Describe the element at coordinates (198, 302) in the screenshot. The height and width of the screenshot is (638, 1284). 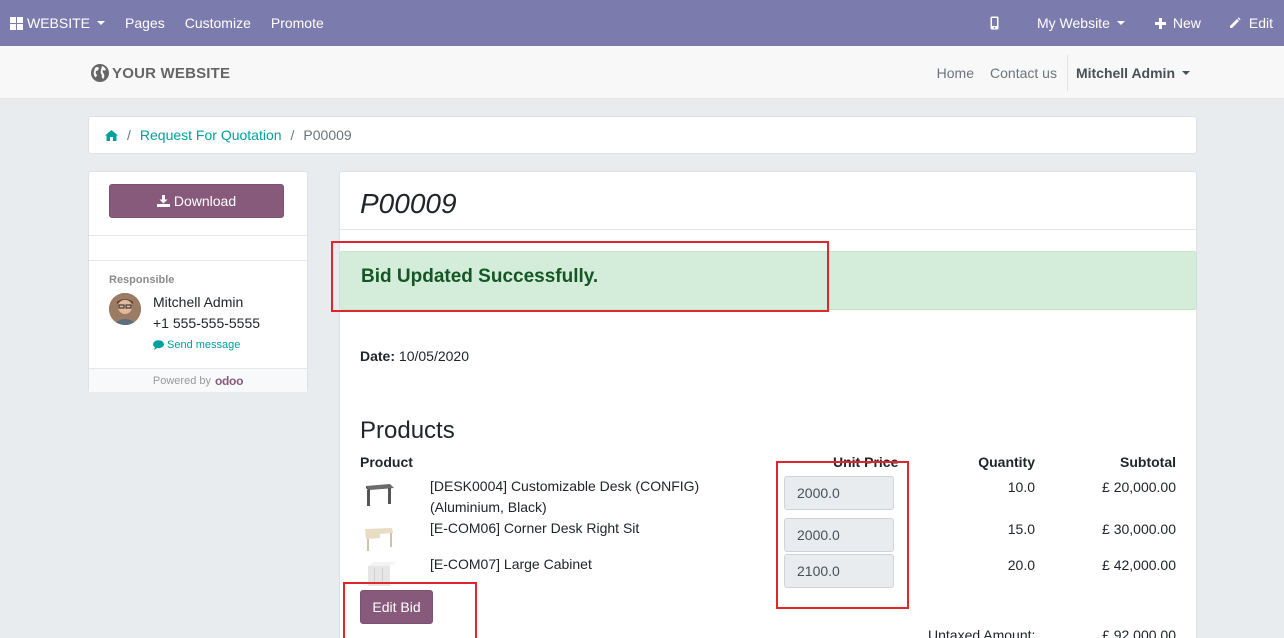
I see `responsible-name: Mitchell Admin` at that location.